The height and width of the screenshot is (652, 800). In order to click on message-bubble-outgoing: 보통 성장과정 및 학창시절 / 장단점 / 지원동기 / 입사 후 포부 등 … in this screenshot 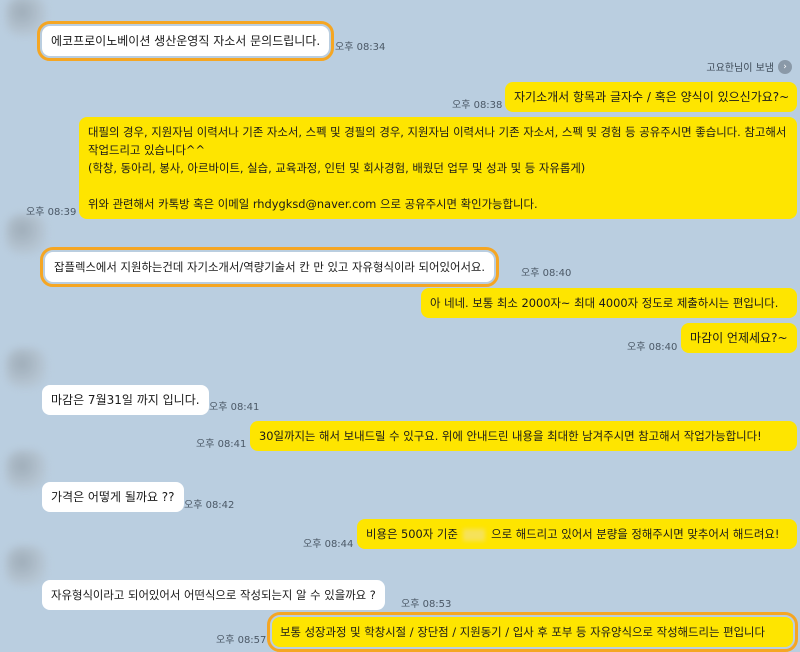, I will do `click(532, 632)`.